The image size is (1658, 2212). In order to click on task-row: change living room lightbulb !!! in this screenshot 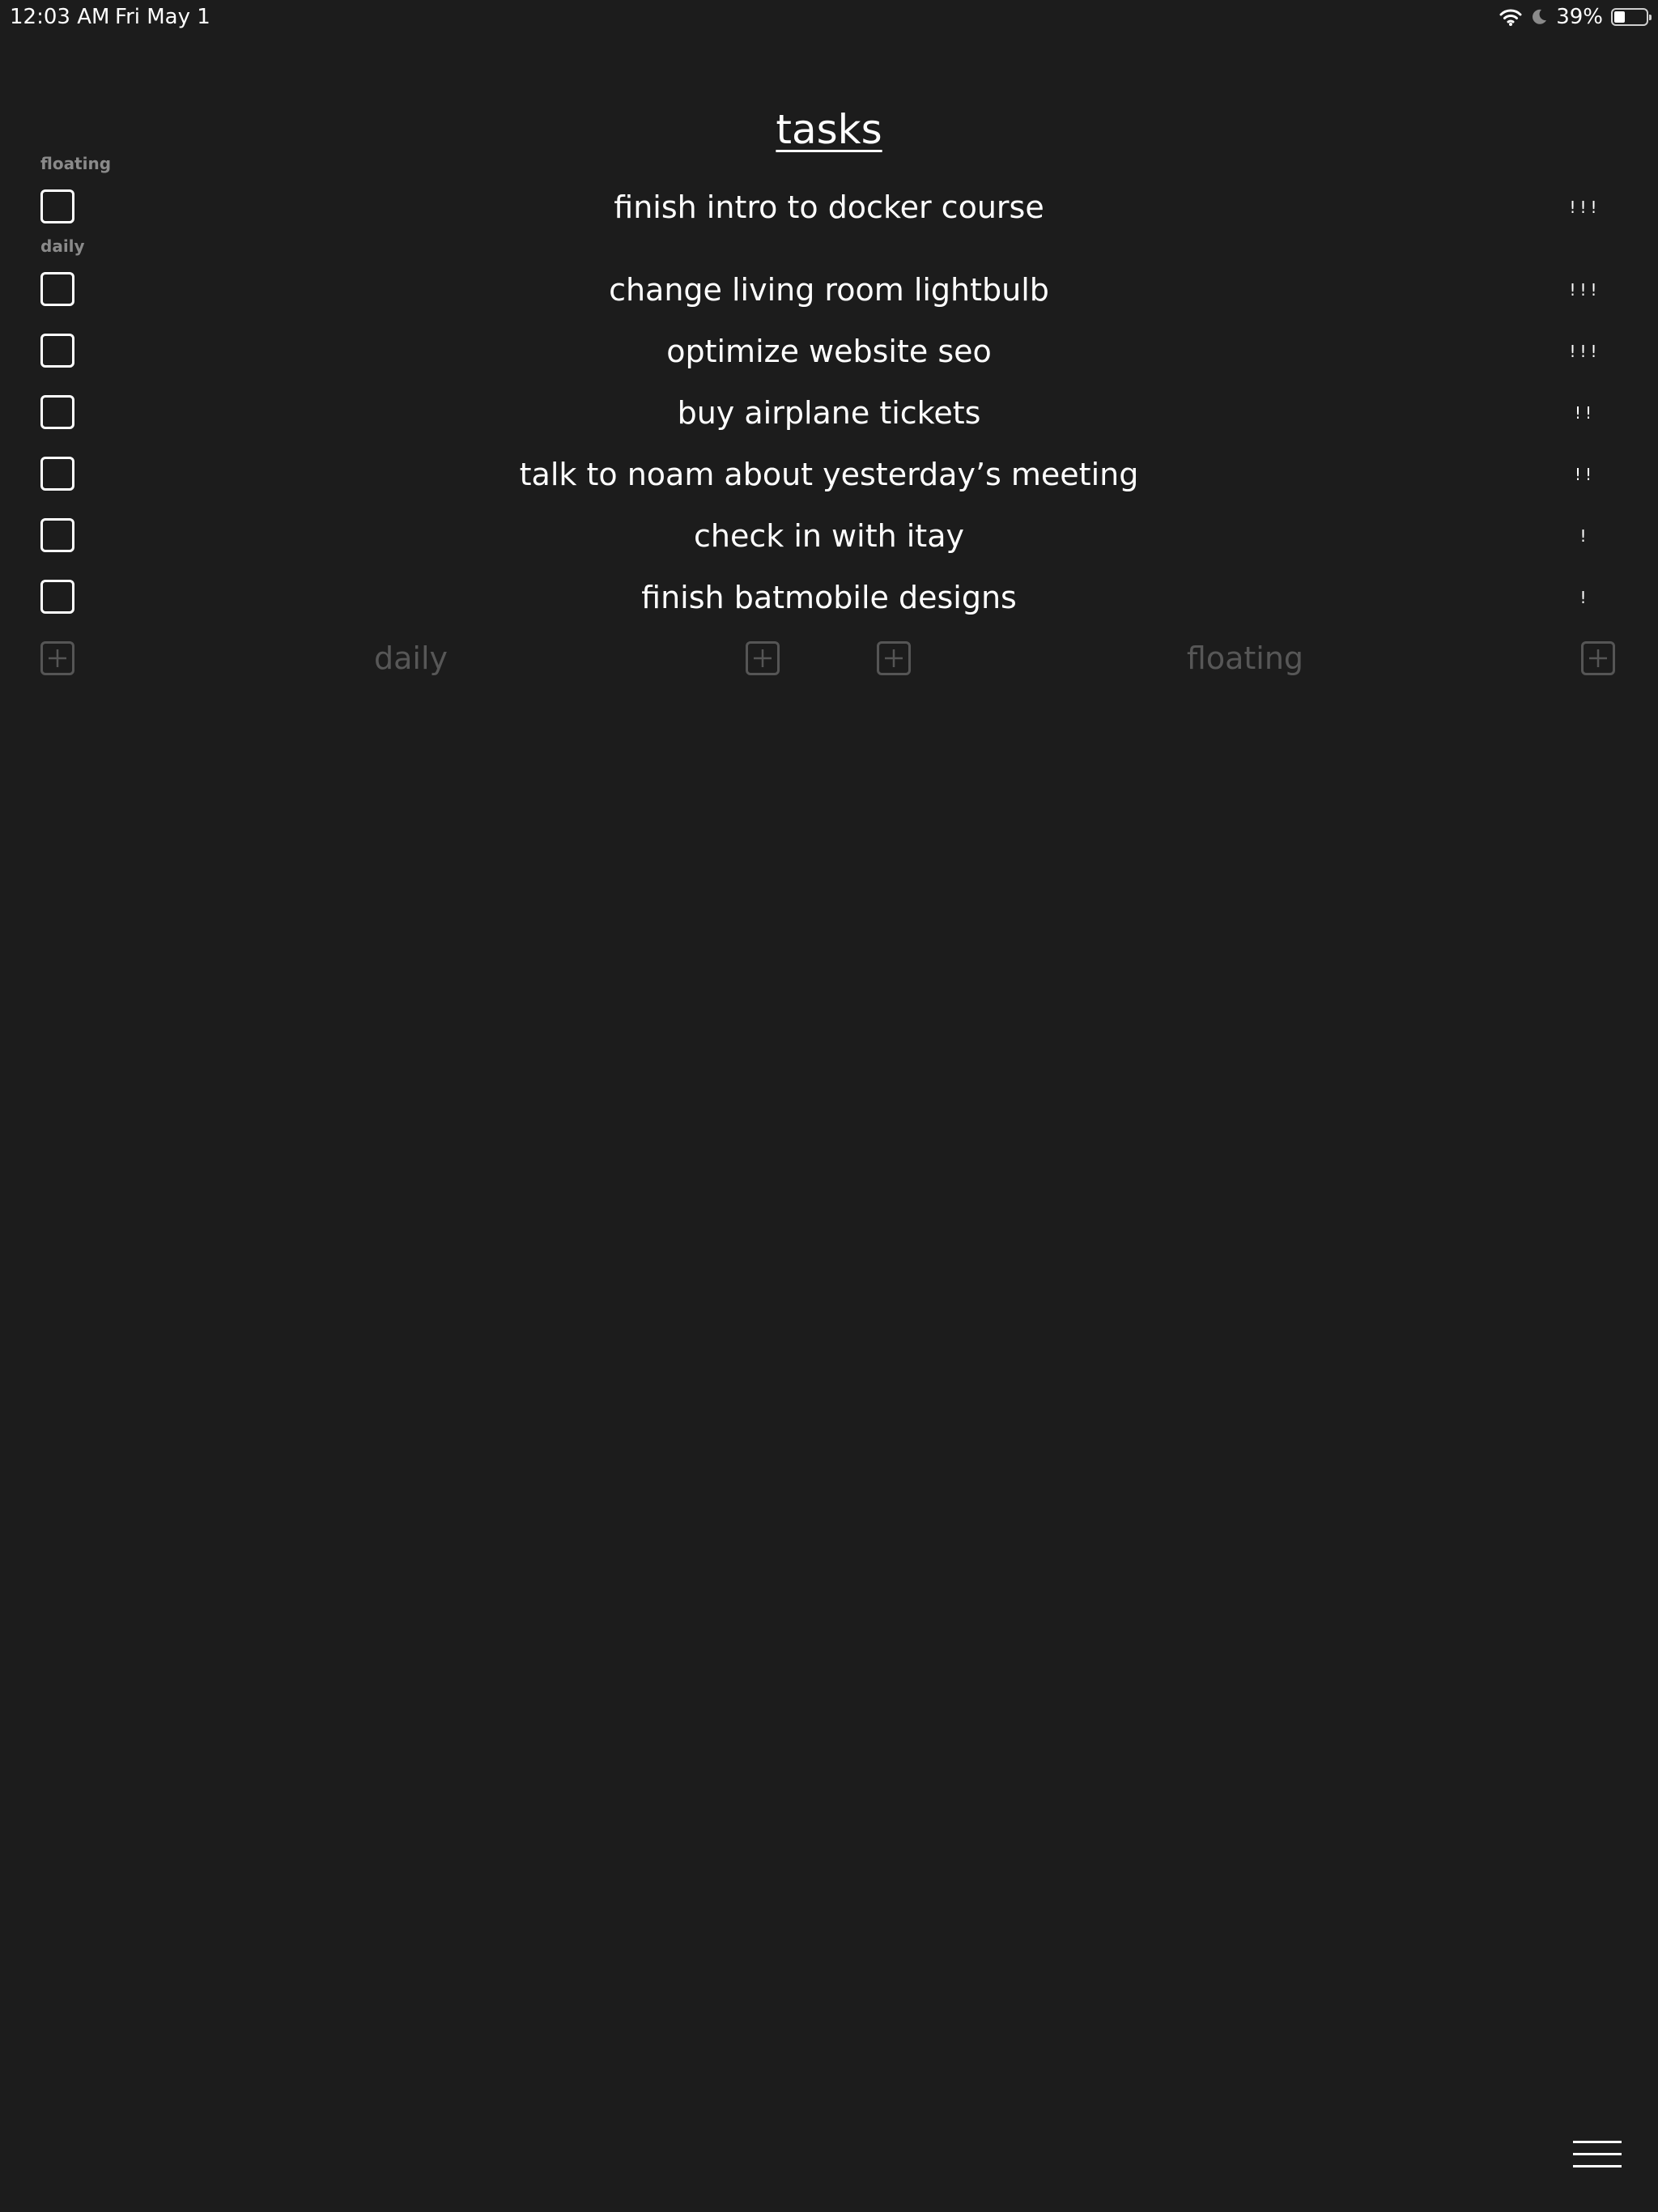, I will do `click(829, 290)`.